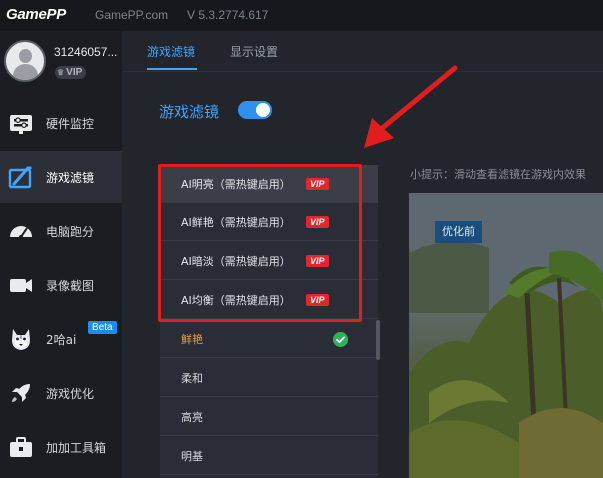  Describe the element at coordinates (192, 456) in the screenshot. I see `filter-label: 明基` at that location.